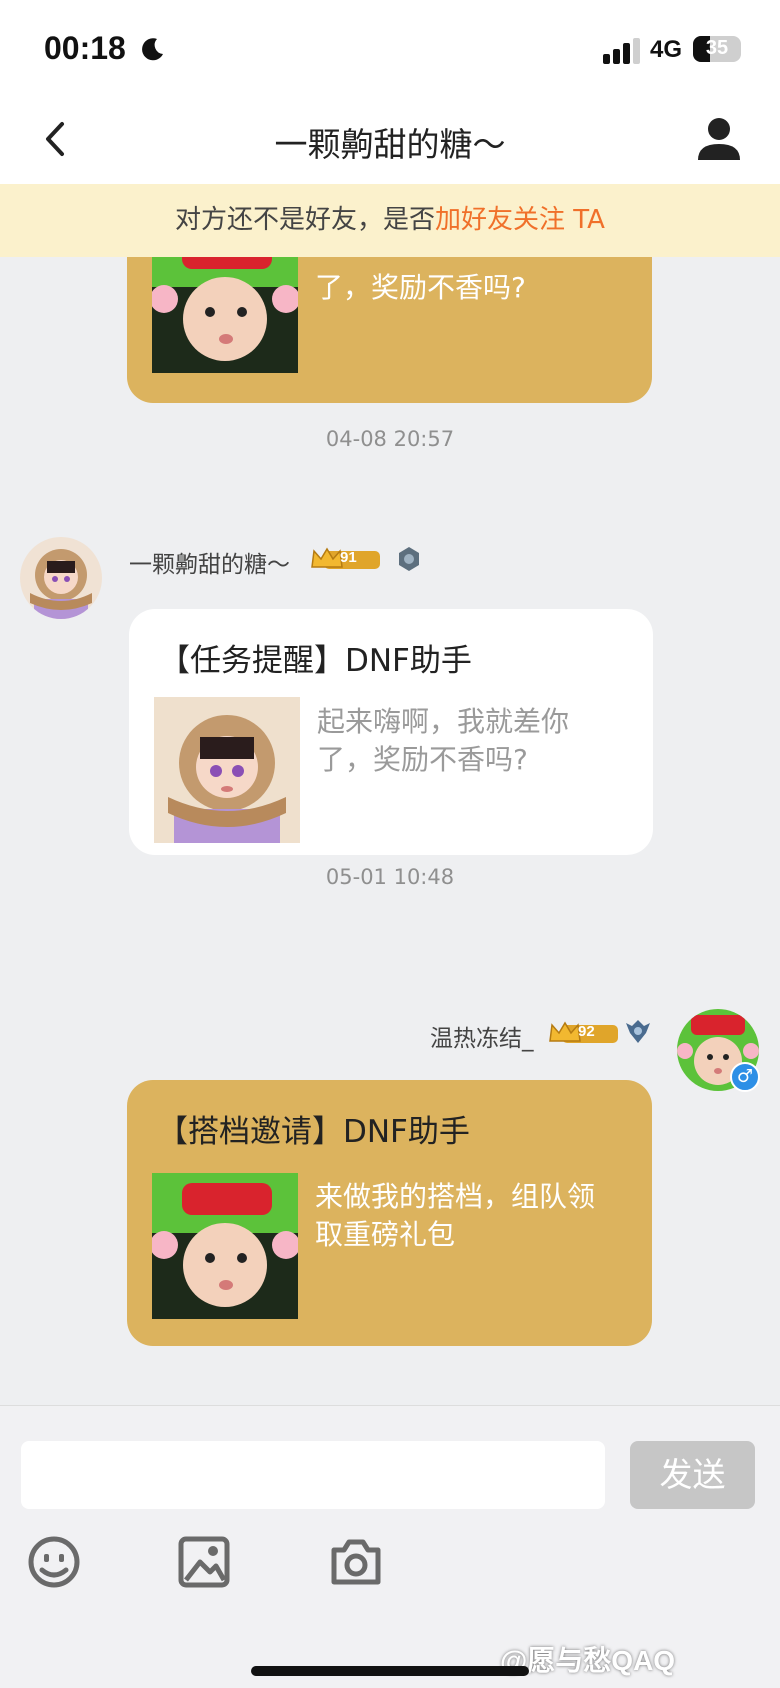 The height and width of the screenshot is (1688, 780). Describe the element at coordinates (390, 144) in the screenshot. I see `chat-title: 一颗齁甜的糖～` at that location.